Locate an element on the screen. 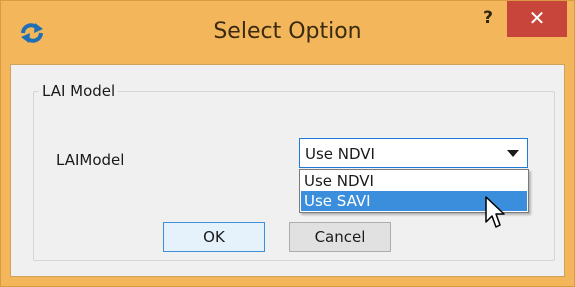 The width and height of the screenshot is (575, 287). help-button: ? is located at coordinates (488, 20).